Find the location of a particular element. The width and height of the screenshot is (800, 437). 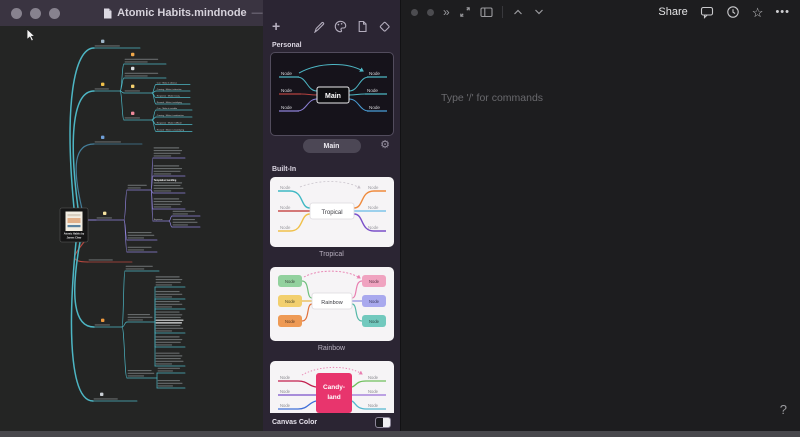

preview-center-main: Main is located at coordinates (333, 96).